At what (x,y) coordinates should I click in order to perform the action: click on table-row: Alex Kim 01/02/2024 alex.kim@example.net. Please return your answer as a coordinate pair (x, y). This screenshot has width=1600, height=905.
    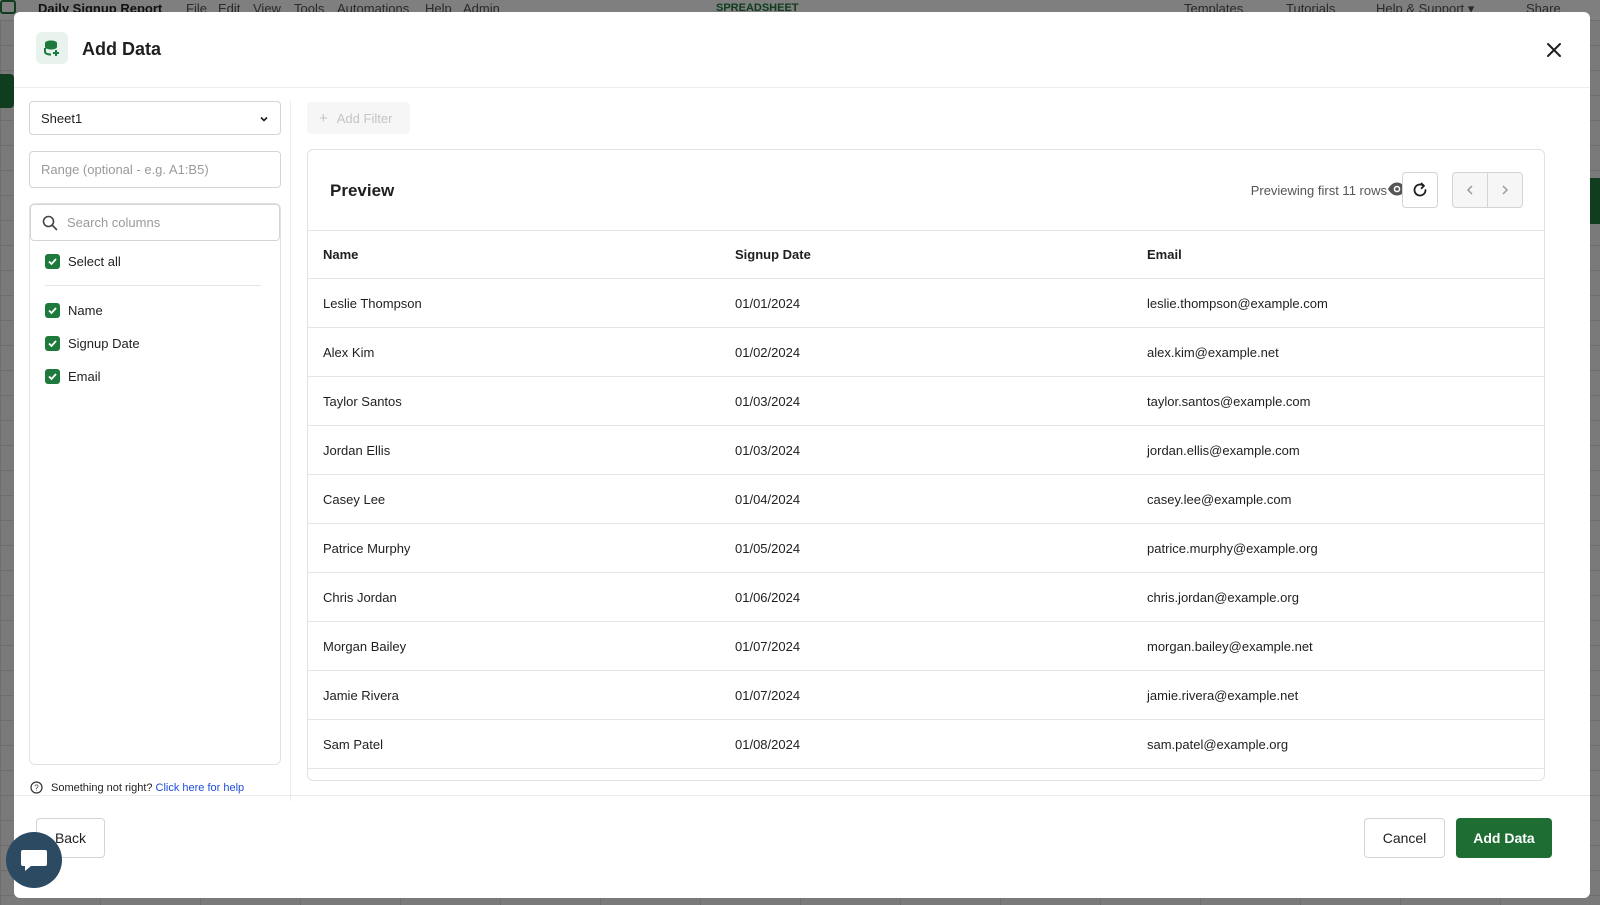
    Looking at the image, I should click on (926, 352).